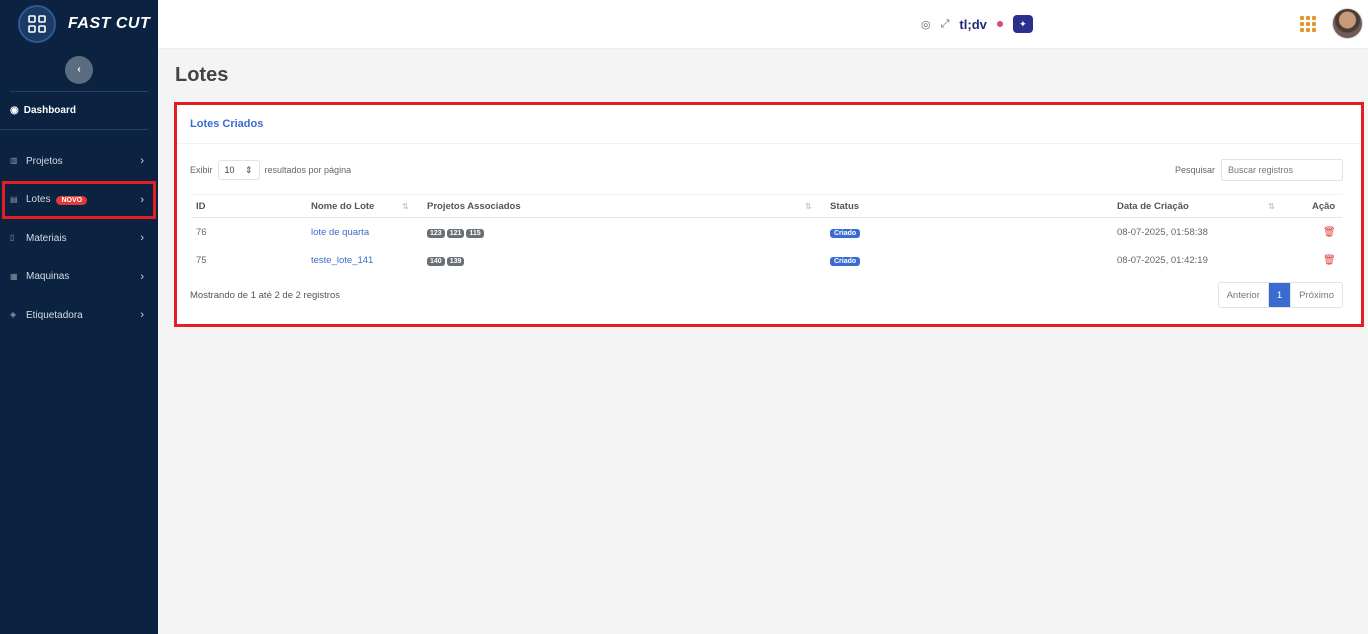 This screenshot has height=634, width=1368. I want to click on page-title: Lotes, so click(202, 75).